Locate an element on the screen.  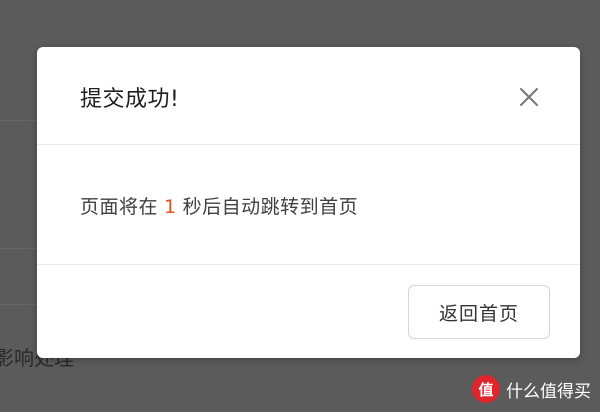
watermark-logo-icon: 值 is located at coordinates (486, 389).